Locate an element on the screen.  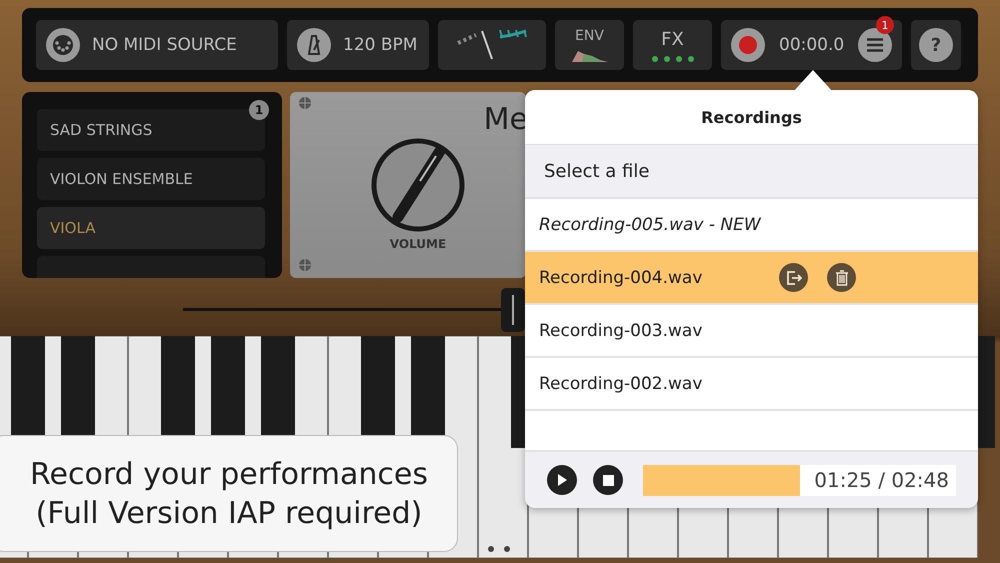
recording-name: Recording-003.wav is located at coordinates (621, 330).